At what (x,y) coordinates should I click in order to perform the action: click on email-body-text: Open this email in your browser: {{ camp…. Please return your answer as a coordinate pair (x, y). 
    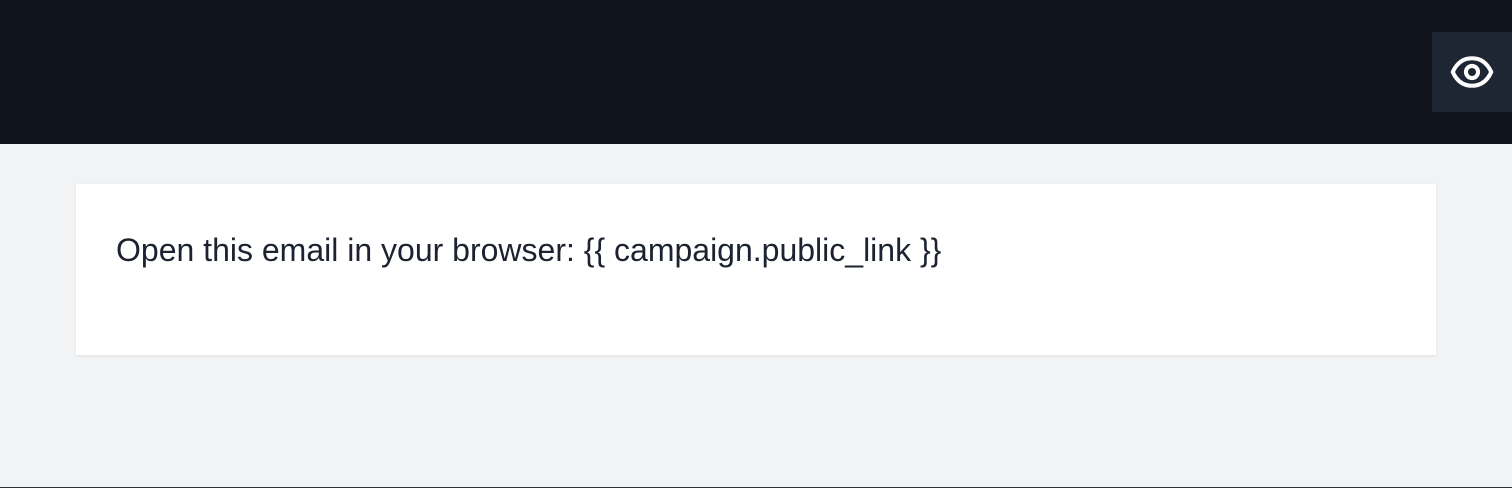
    Looking at the image, I should click on (528, 250).